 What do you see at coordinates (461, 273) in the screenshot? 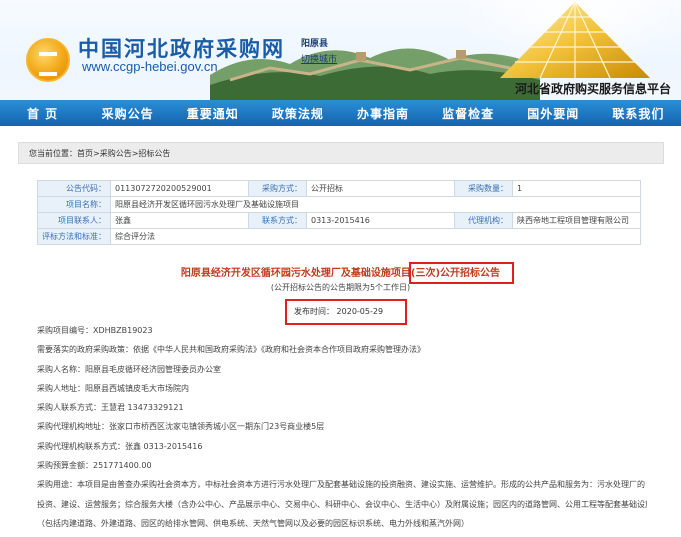
I see `highlight-box-title` at bounding box center [461, 273].